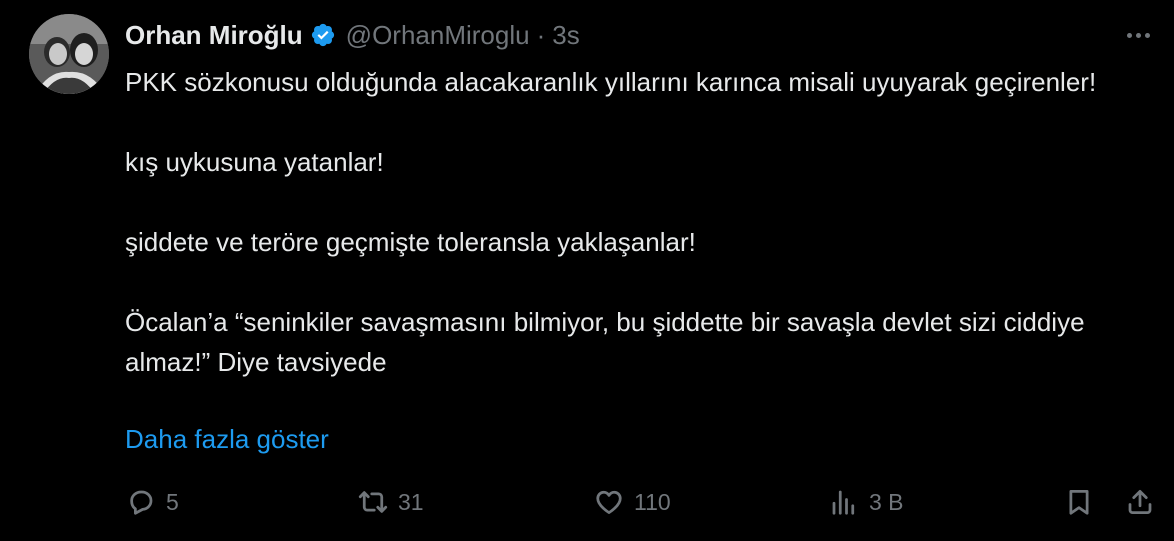  Describe the element at coordinates (652, 501) in the screenshot. I see `like-count: 110` at that location.